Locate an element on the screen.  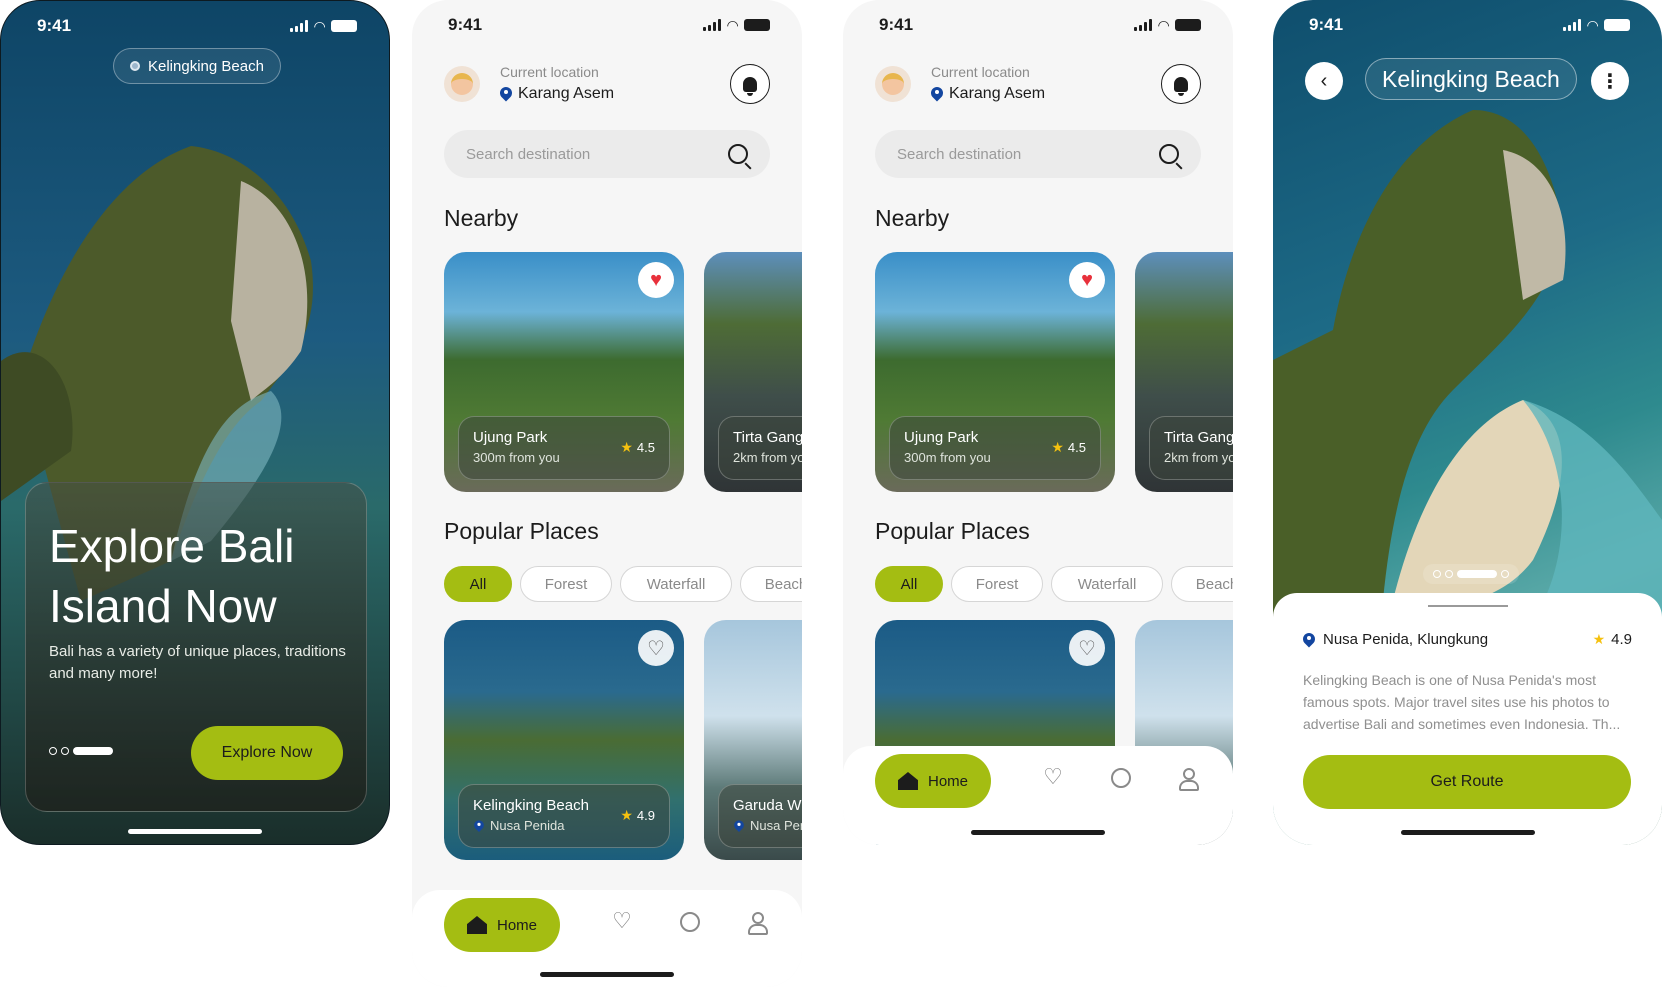
more-options-button: ⋮ is located at coordinates (1610, 81).